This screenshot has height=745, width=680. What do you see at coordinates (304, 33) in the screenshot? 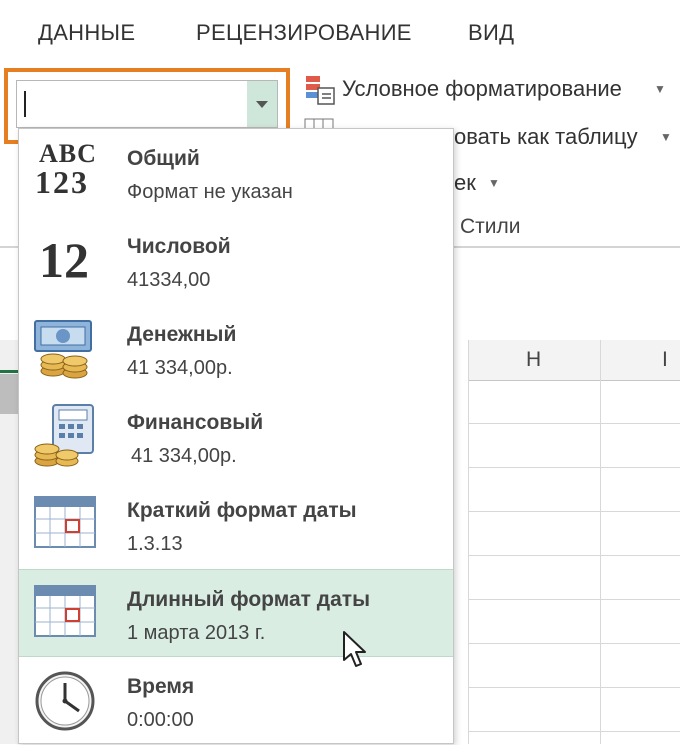
I see `tab-review: РЕЦЕНЗИРОВАНИЕ` at bounding box center [304, 33].